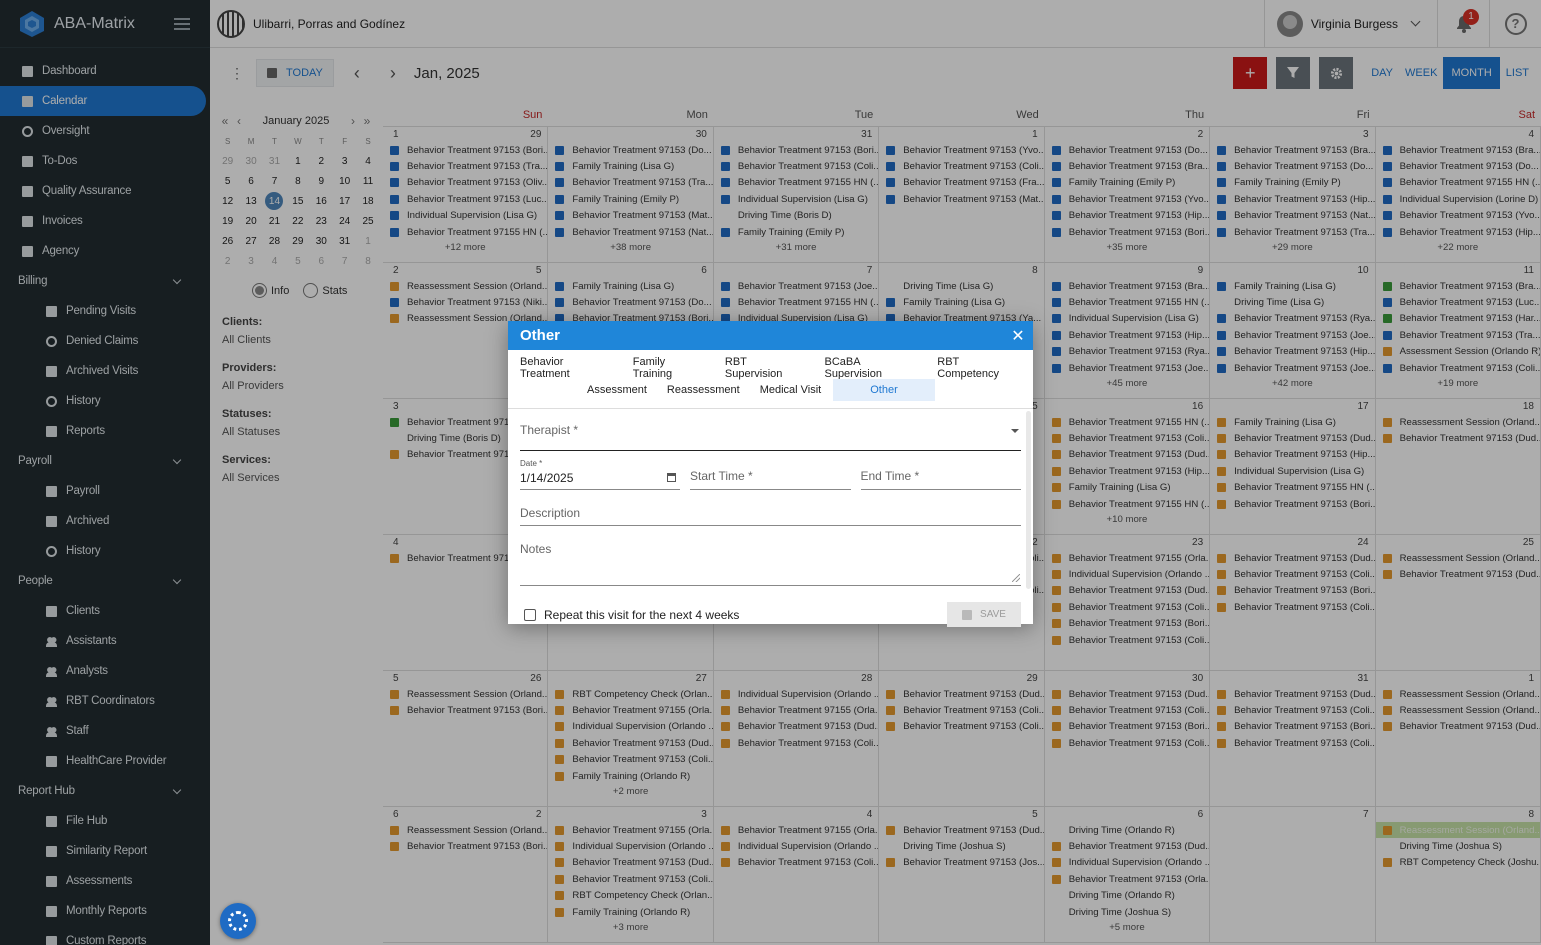 This screenshot has width=1541, height=945. I want to click on description-placeholder: Description, so click(550, 513).